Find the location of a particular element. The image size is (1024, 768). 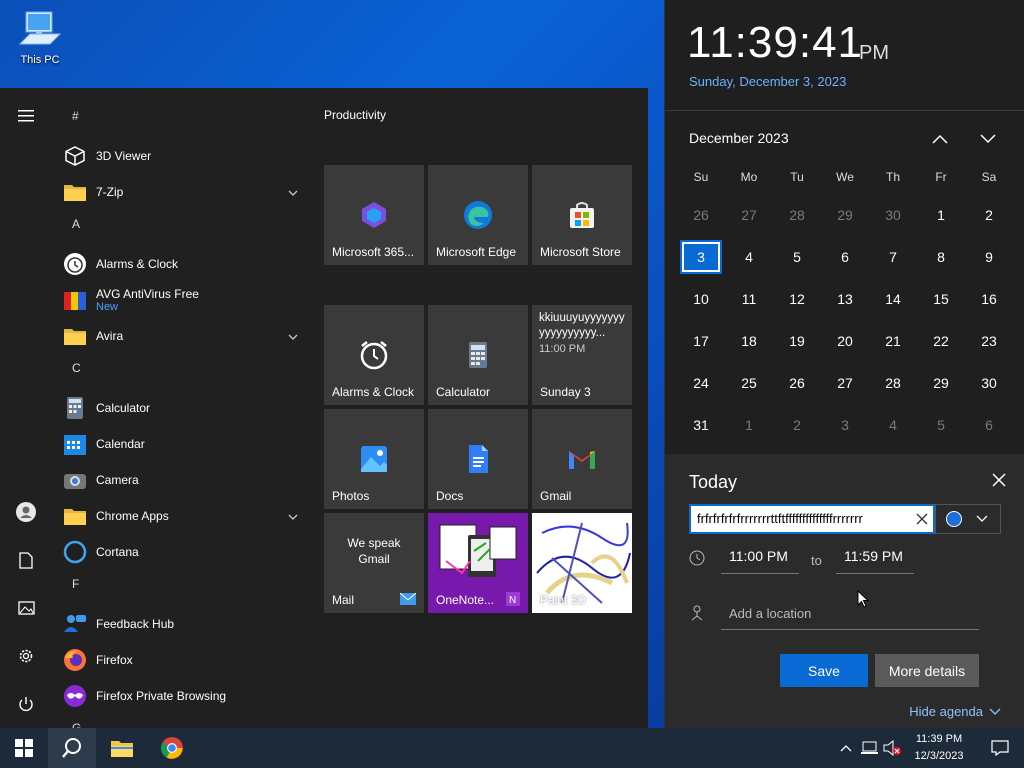

app-list-item: 7-Zip is located at coordinates (182, 192).